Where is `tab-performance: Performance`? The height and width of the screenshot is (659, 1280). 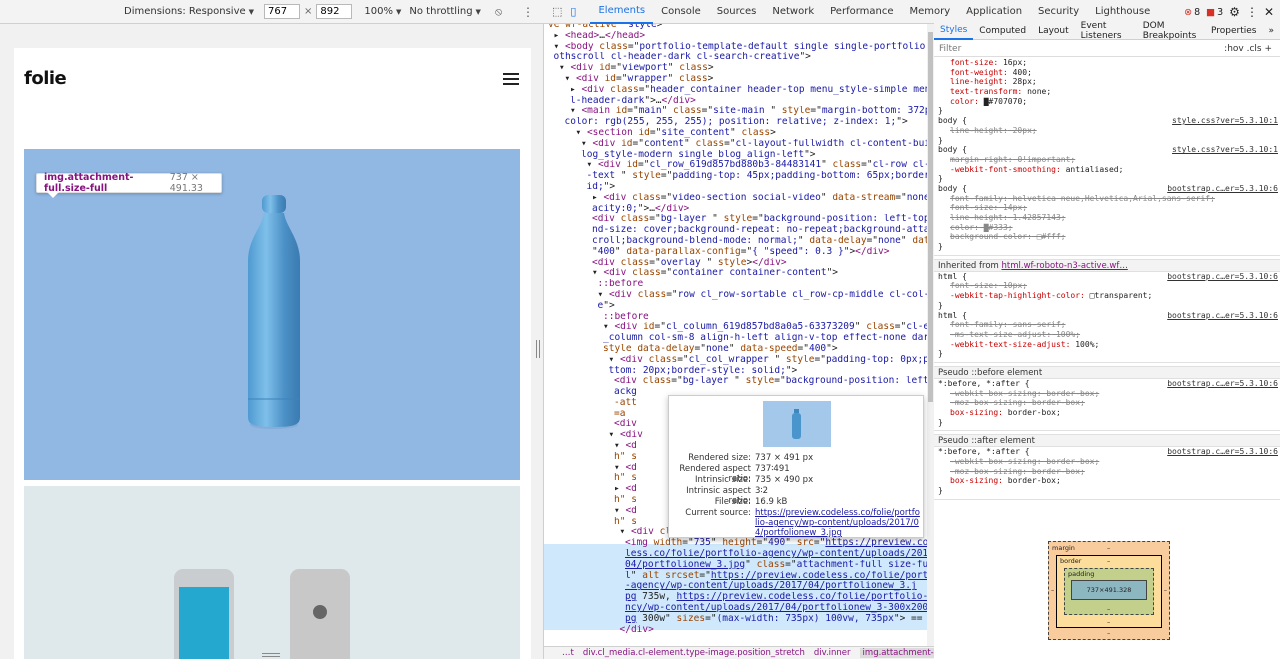 tab-performance: Performance is located at coordinates (861, 12).